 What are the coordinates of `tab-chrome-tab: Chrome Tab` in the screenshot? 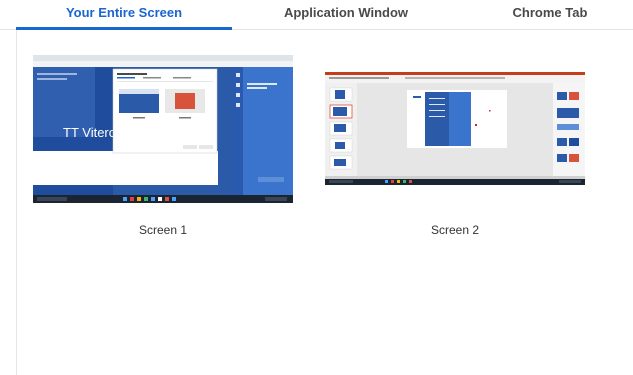 It's located at (546, 15).